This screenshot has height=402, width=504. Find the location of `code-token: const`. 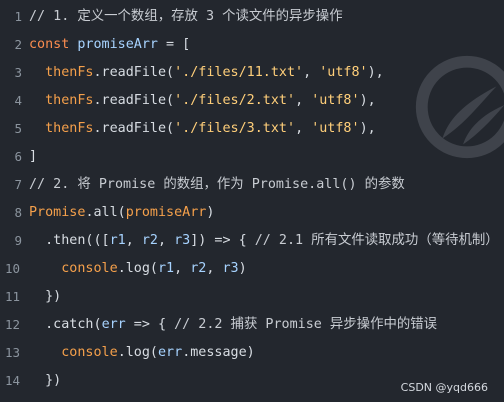

code-token: const is located at coordinates (49, 44).